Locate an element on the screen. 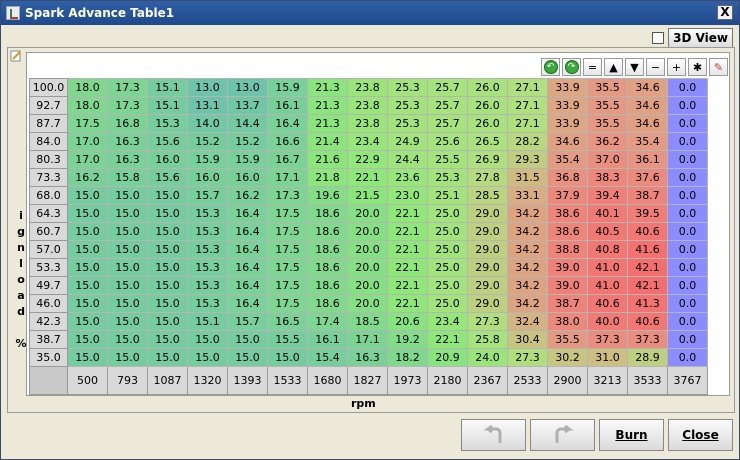  table-cell: 19.2 is located at coordinates (407, 339).